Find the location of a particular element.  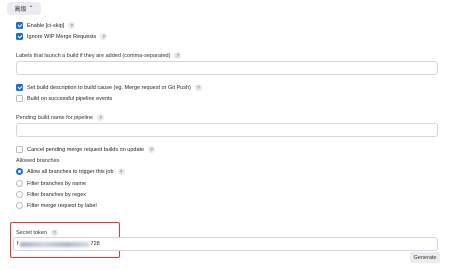

generate-button: Generate is located at coordinates (425, 257).